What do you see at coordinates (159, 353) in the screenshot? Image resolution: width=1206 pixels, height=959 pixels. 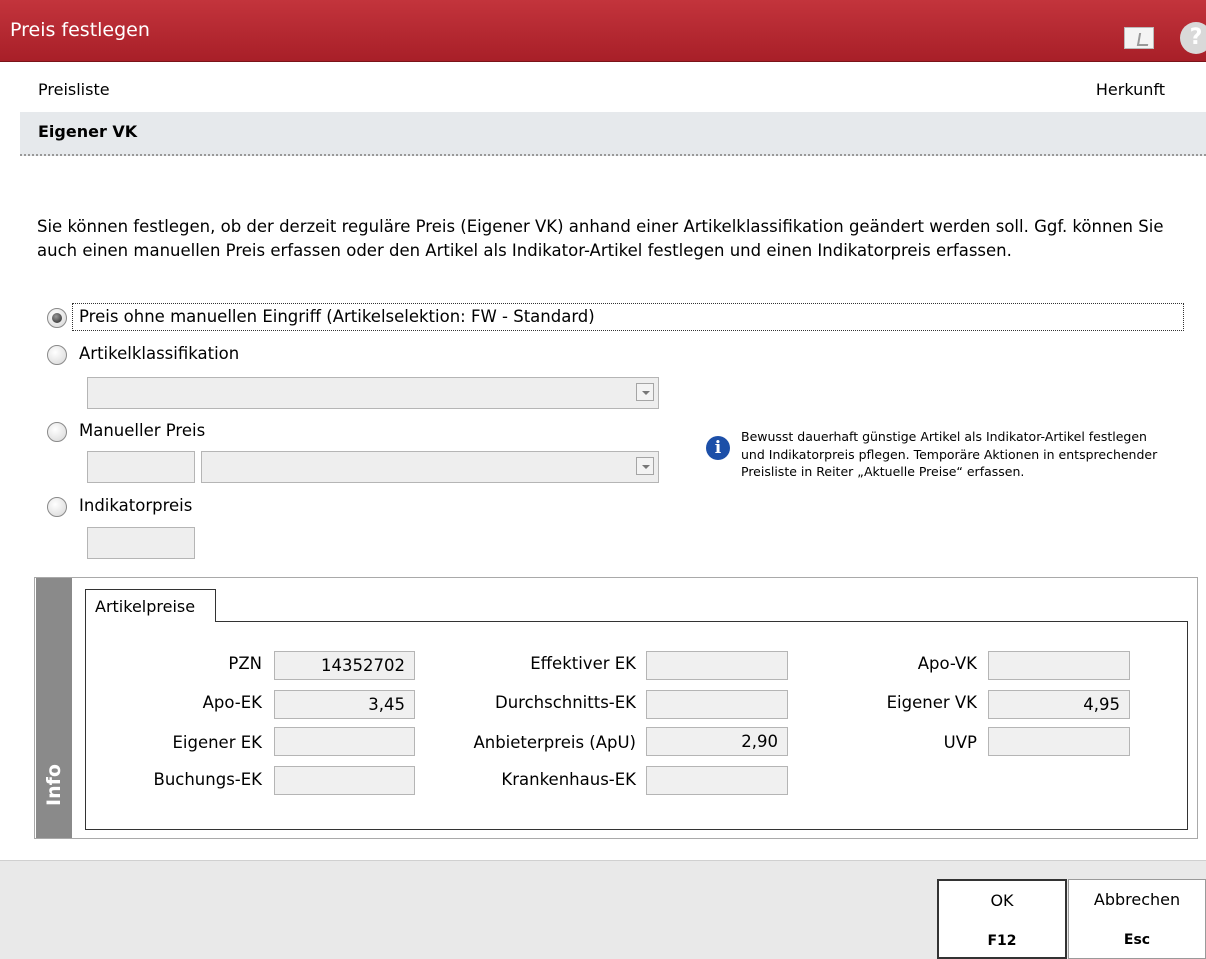 I see `radio-label: Artikelklassifikation` at bounding box center [159, 353].